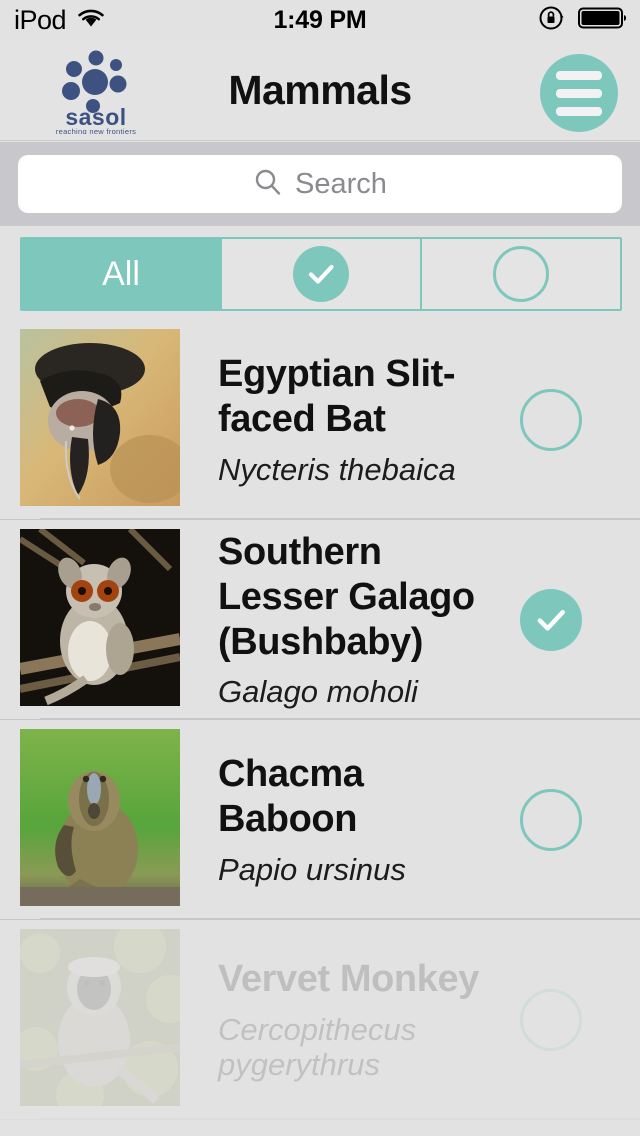  I want to click on segment-all: All, so click(122, 274).